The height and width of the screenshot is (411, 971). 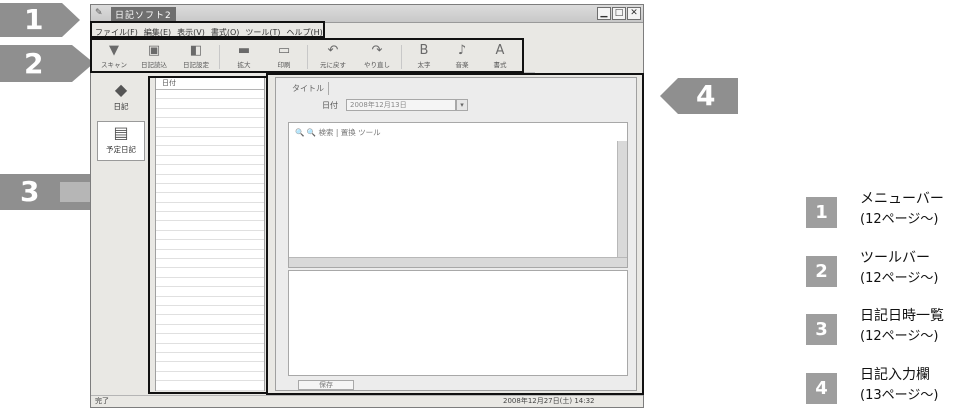 What do you see at coordinates (888, 384) in the screenshot?
I see `legend-item-input: 4 日記入力欄 (13ページ〜)` at bounding box center [888, 384].